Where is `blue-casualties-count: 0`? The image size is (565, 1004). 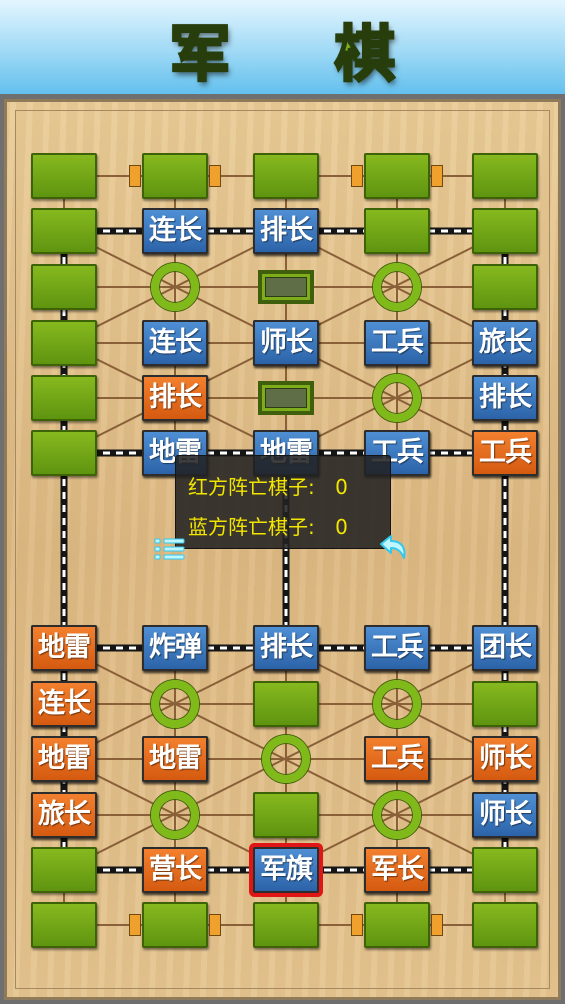
blue-casualties-count: 0 is located at coordinates (341, 527).